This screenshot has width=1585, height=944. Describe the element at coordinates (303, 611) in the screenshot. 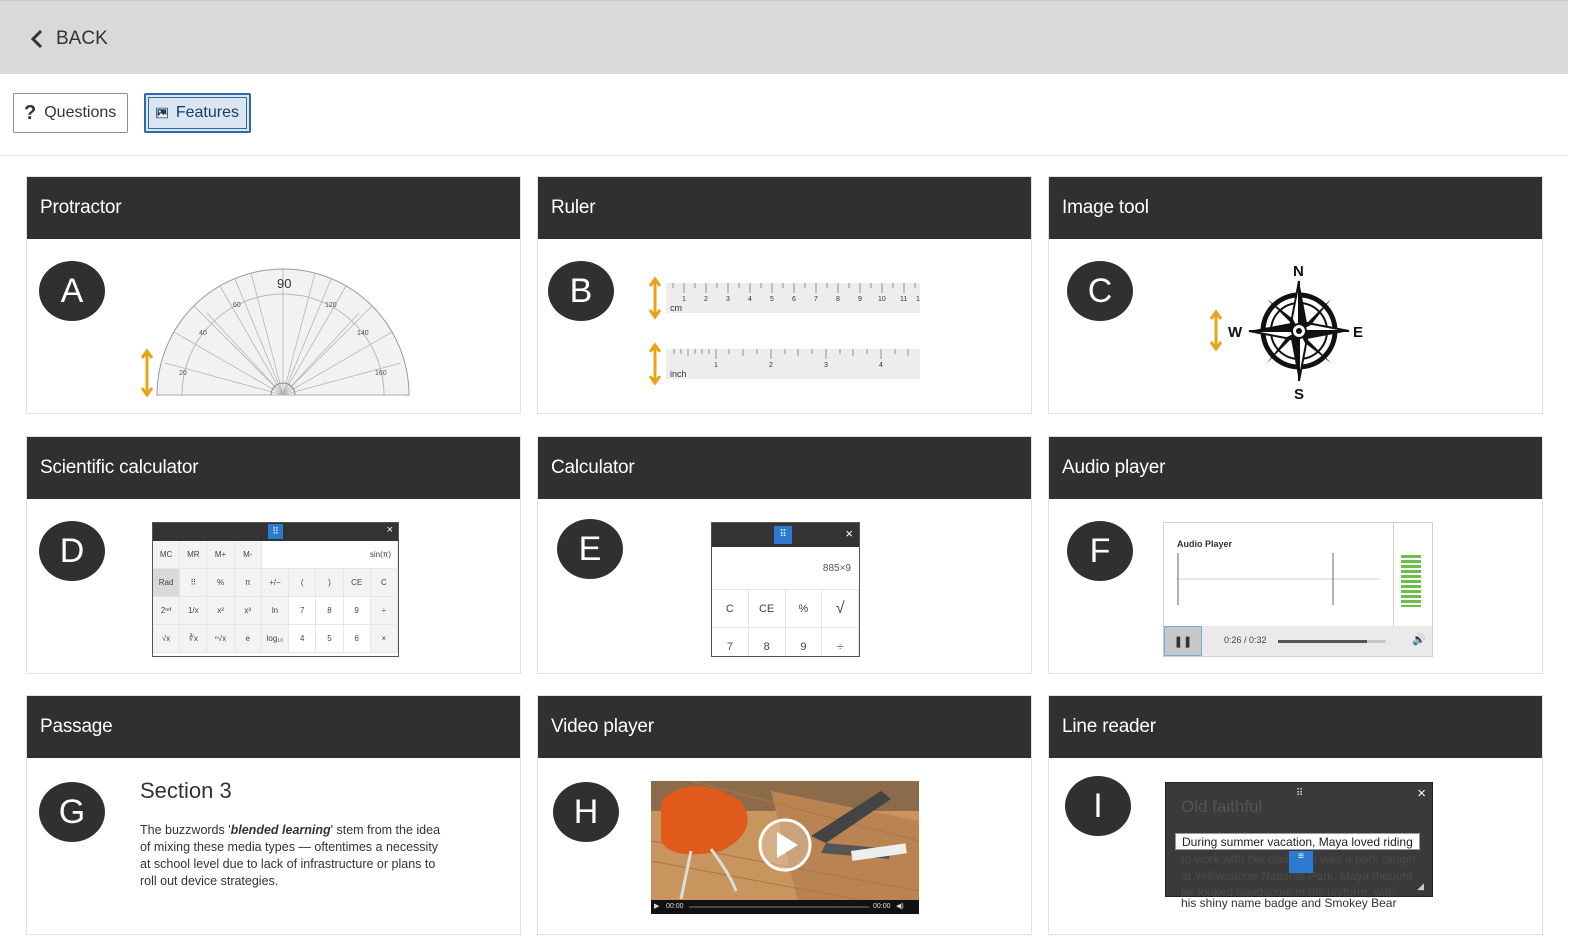

I see `sci-key: 7` at that location.